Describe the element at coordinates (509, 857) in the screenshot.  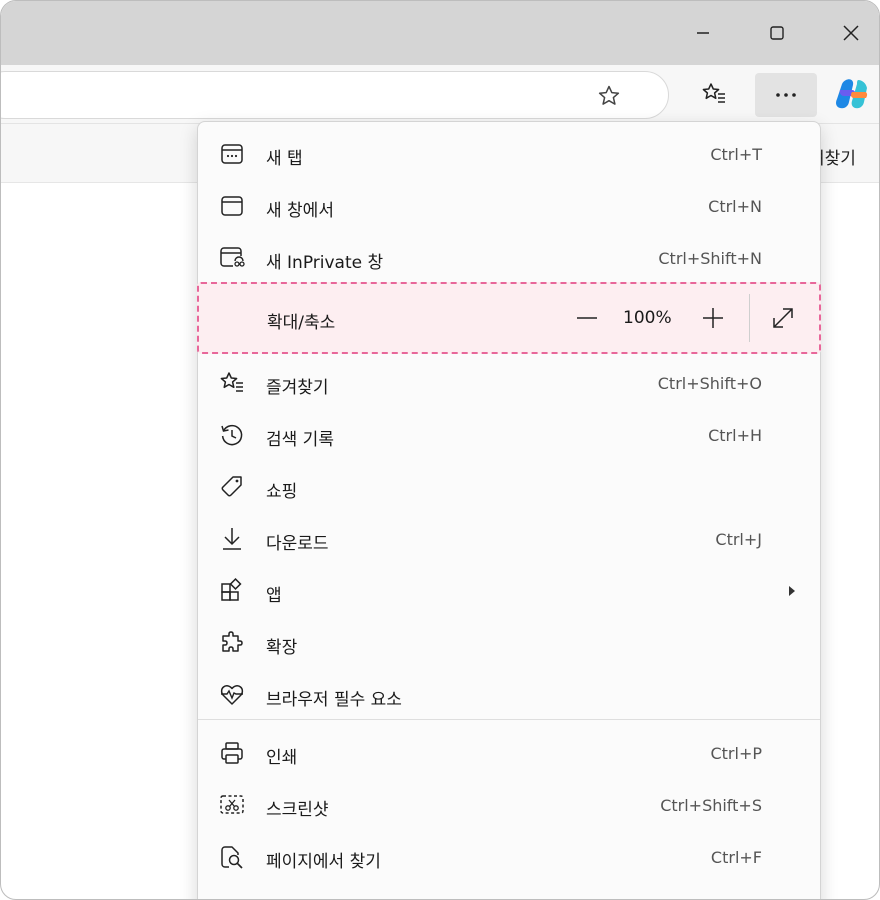
I see `menu-item-find-in-page: 페이지에서 찾기 Ctrl+F` at that location.